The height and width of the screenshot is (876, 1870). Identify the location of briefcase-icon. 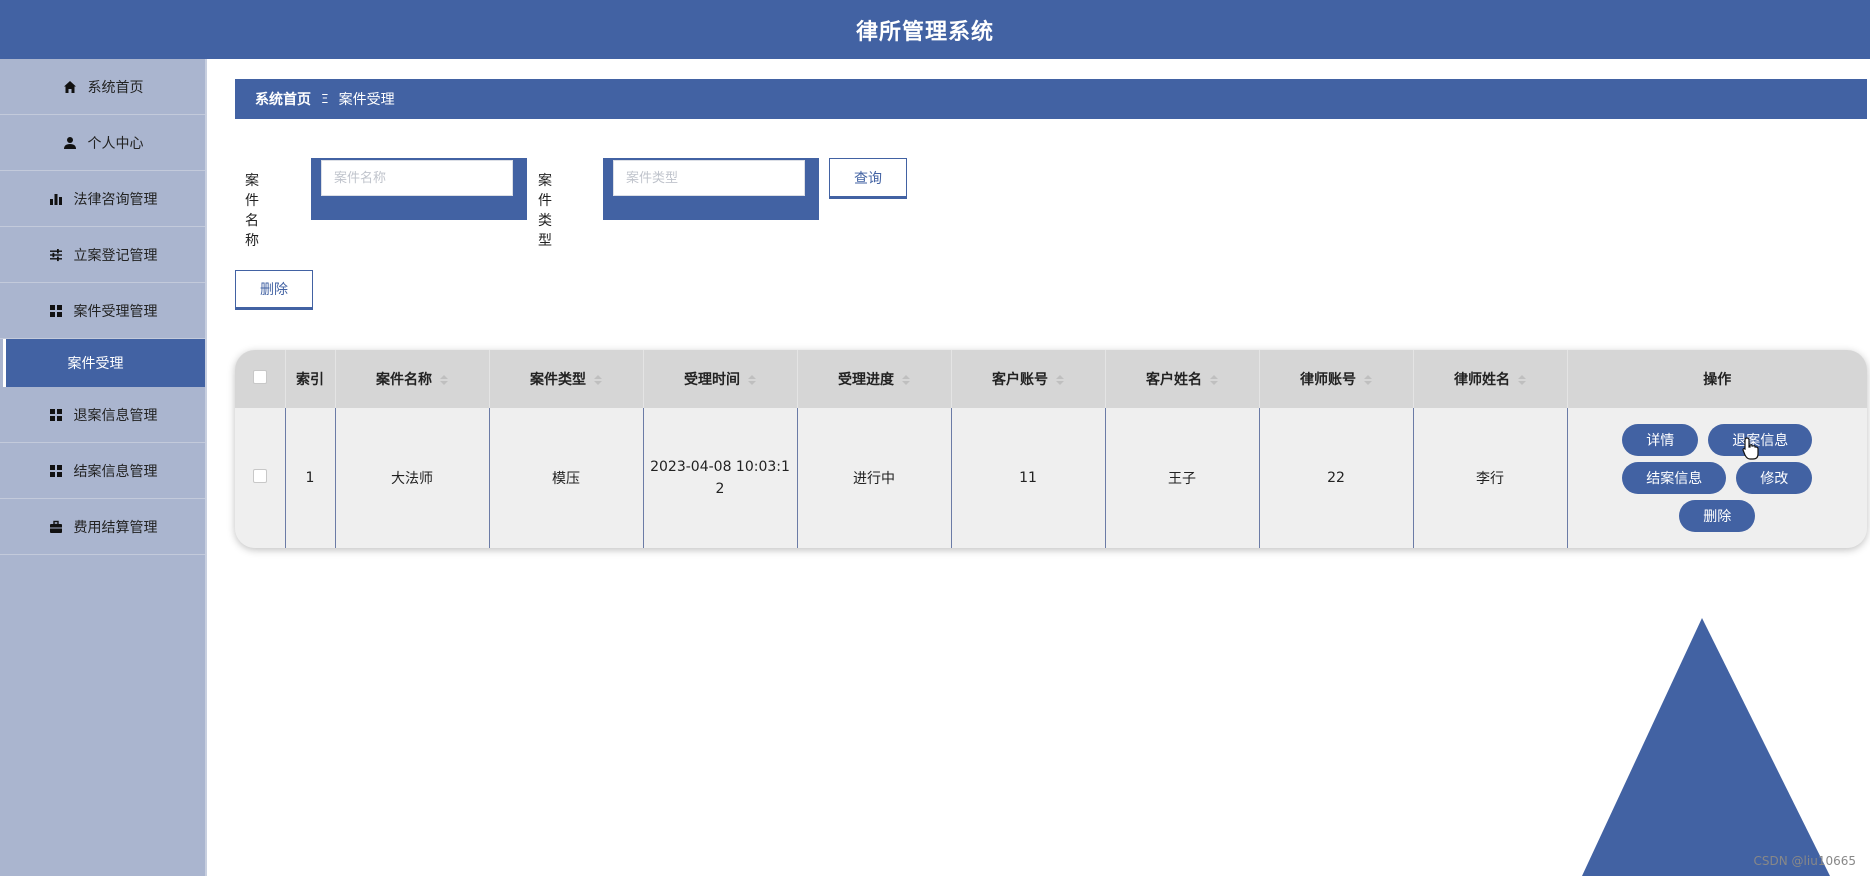
(56, 527).